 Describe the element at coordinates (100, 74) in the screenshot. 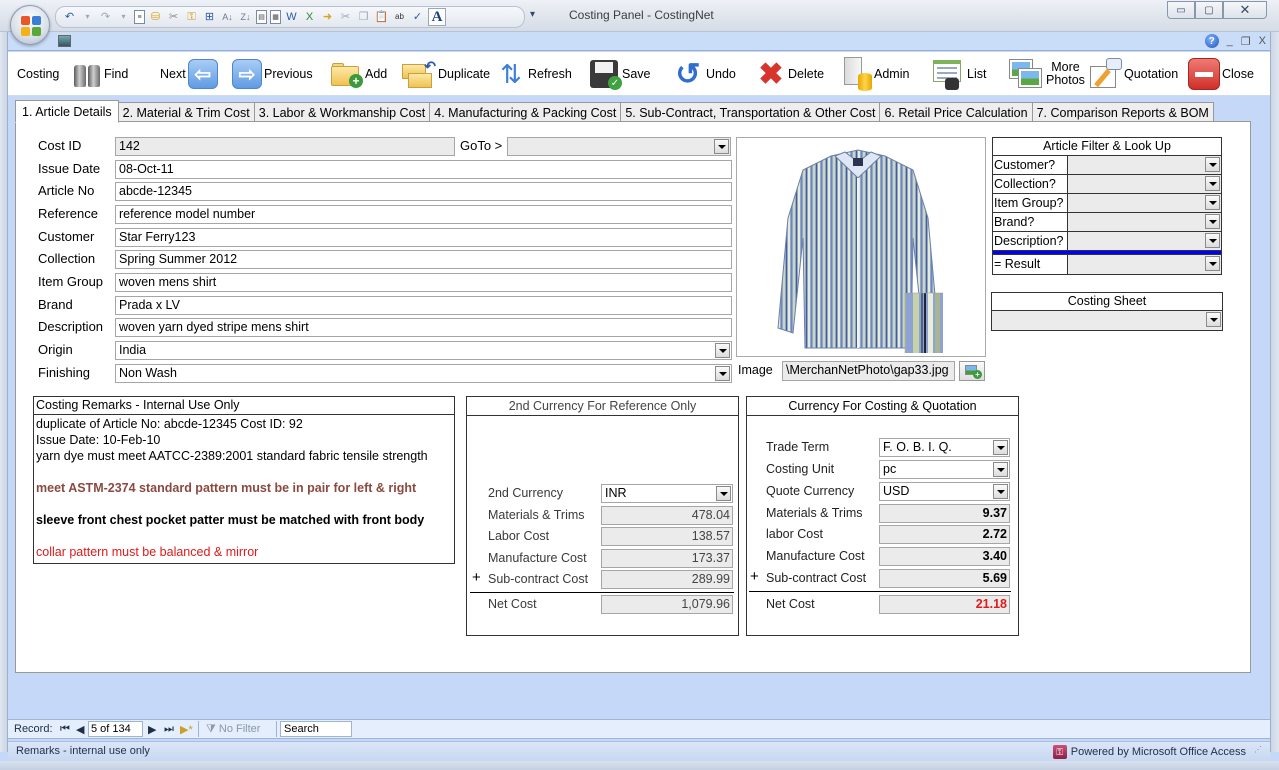

I see `find-button: Find` at that location.